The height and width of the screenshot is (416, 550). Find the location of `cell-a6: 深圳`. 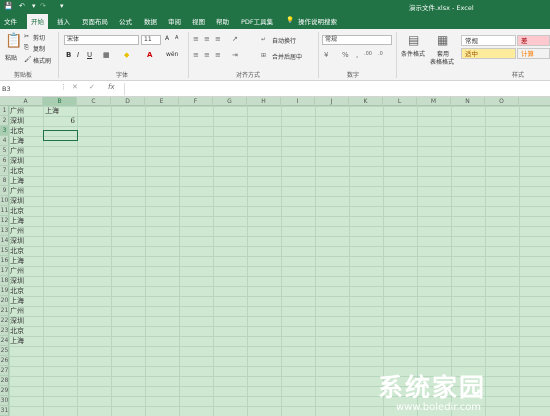

cell-a6: 深圳 is located at coordinates (17, 161).